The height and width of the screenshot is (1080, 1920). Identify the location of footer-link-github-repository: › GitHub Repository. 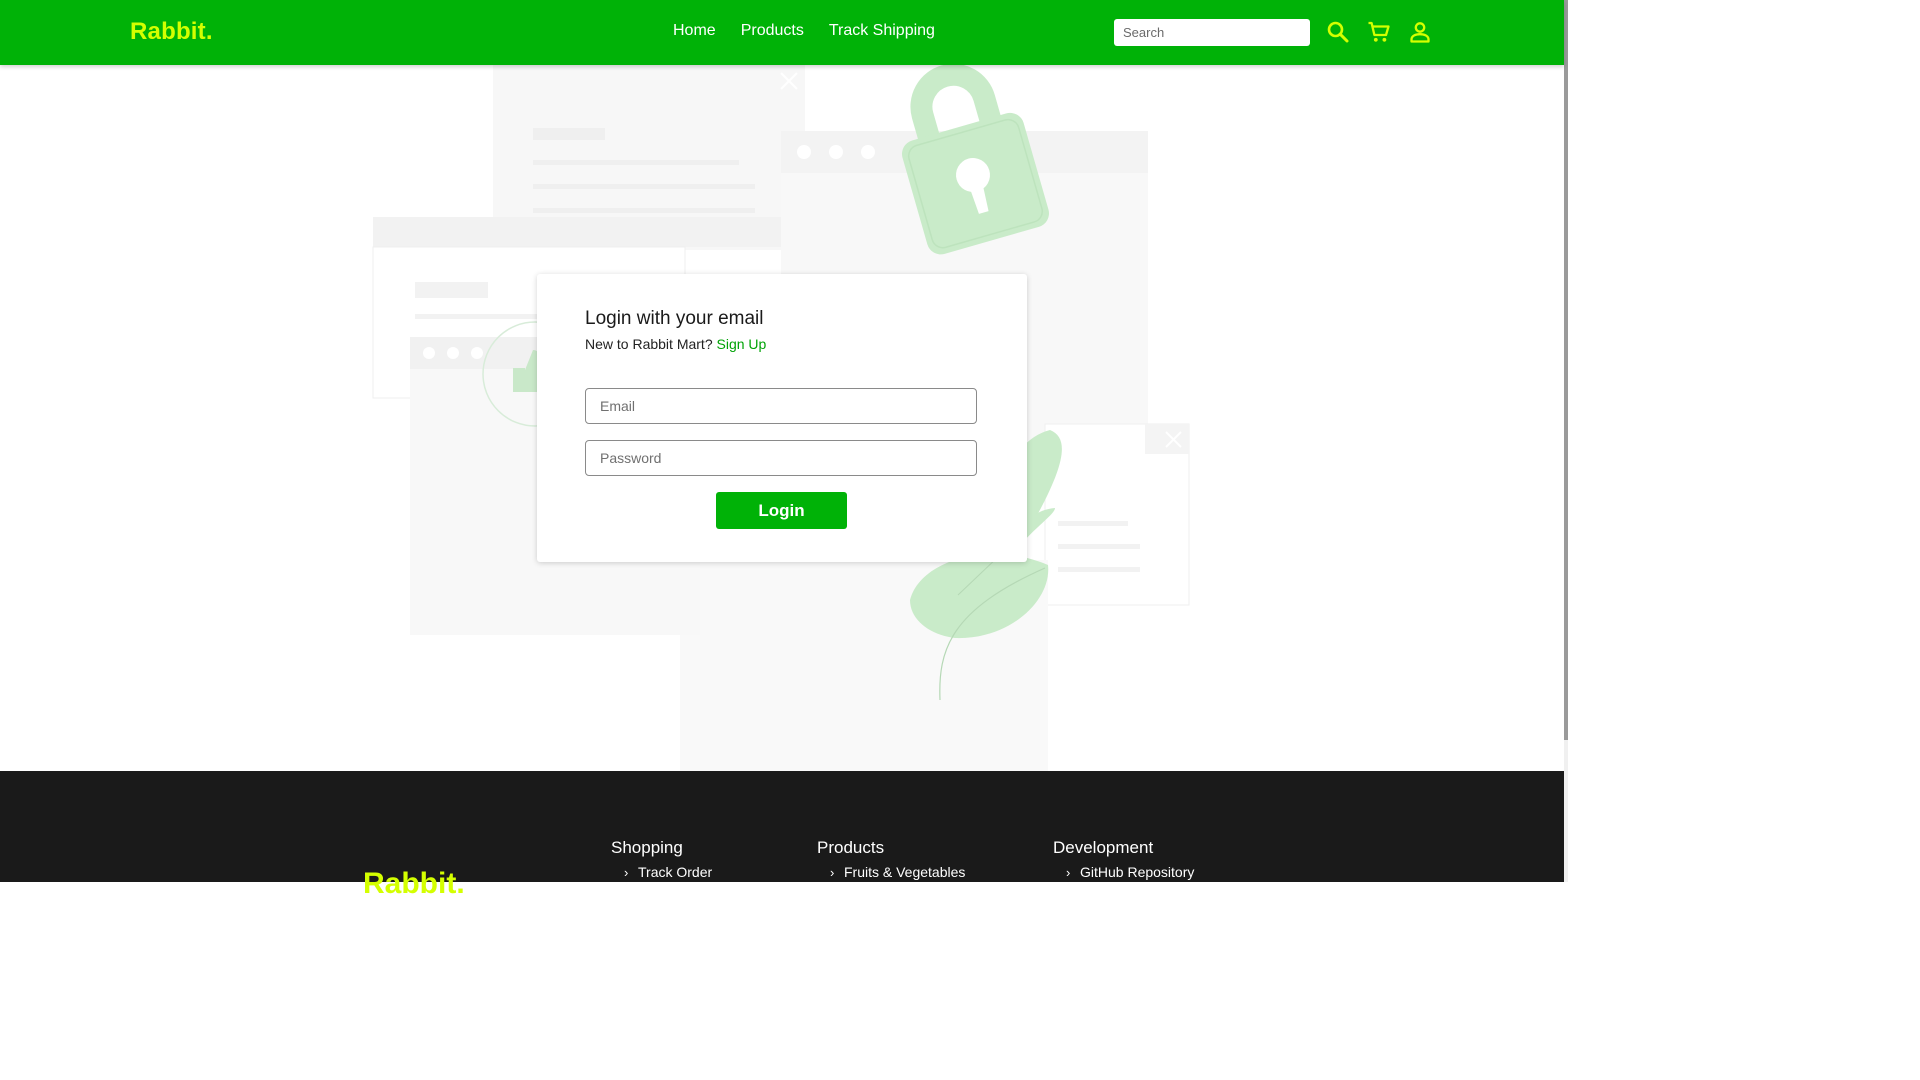
(1130, 872).